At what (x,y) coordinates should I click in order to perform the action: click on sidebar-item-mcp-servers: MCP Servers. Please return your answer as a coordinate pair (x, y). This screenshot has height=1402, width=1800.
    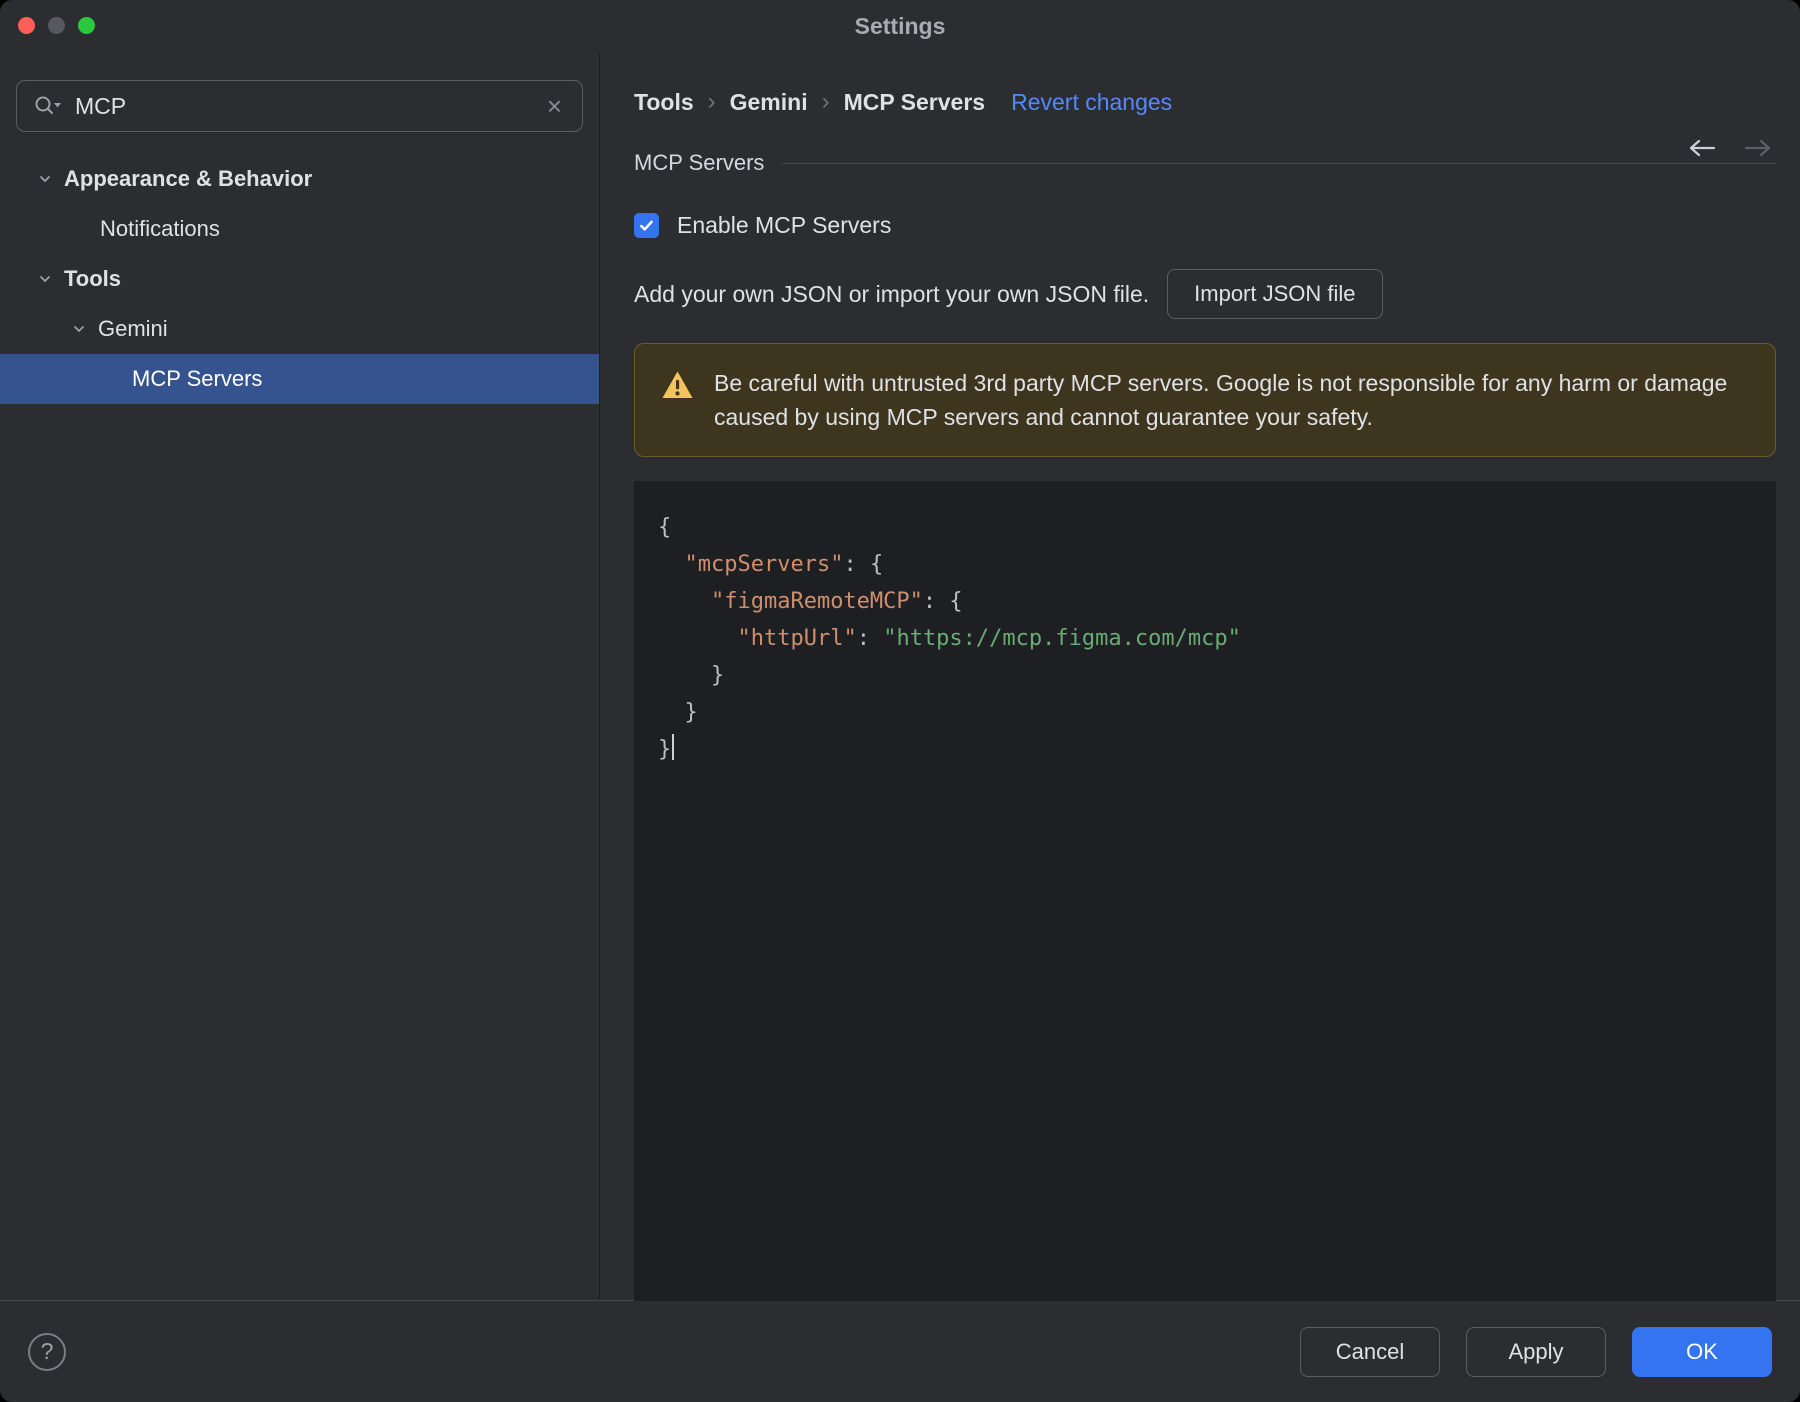
    Looking at the image, I should click on (299, 379).